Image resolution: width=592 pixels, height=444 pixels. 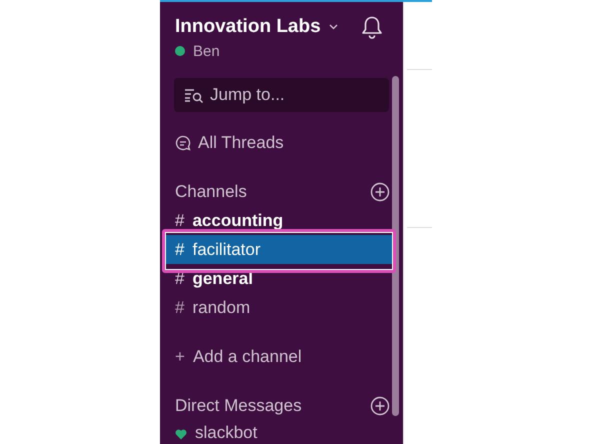 What do you see at coordinates (333, 27) in the screenshot?
I see `chevron-down-icon` at bounding box center [333, 27].